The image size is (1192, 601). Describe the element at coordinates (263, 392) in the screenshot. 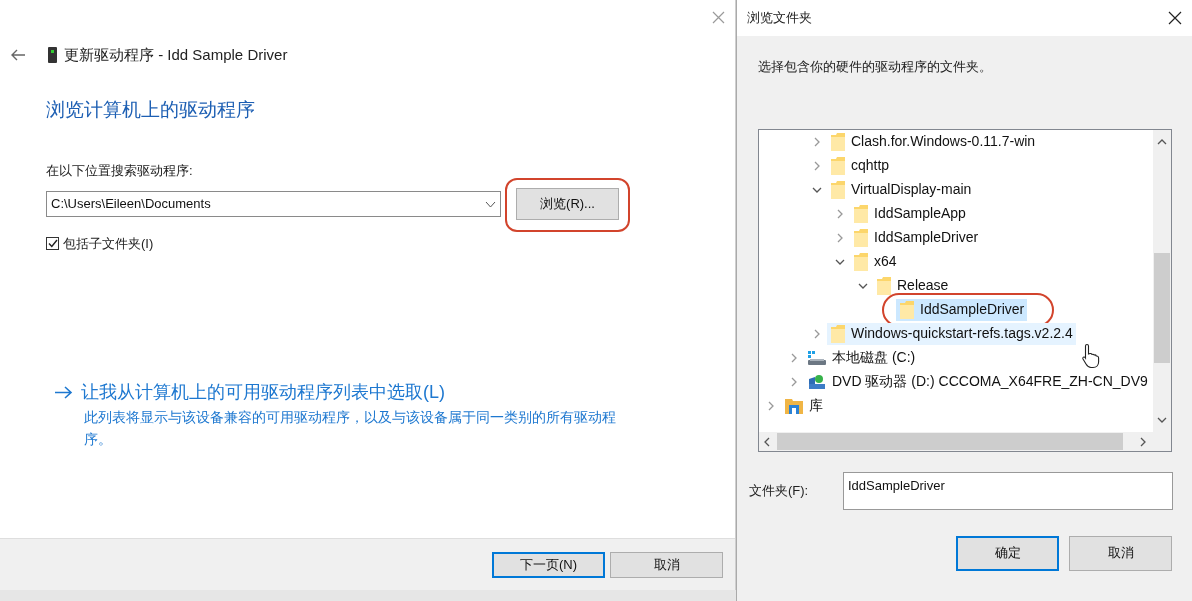

I see `pick-from-list-link: 让我从计算机上的可用驱动程序列表中选取(L)` at that location.